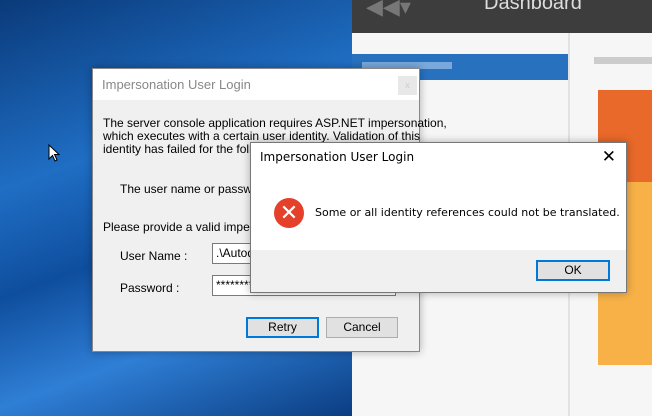  What do you see at coordinates (282, 327) in the screenshot?
I see `retry-button: Retry` at bounding box center [282, 327].